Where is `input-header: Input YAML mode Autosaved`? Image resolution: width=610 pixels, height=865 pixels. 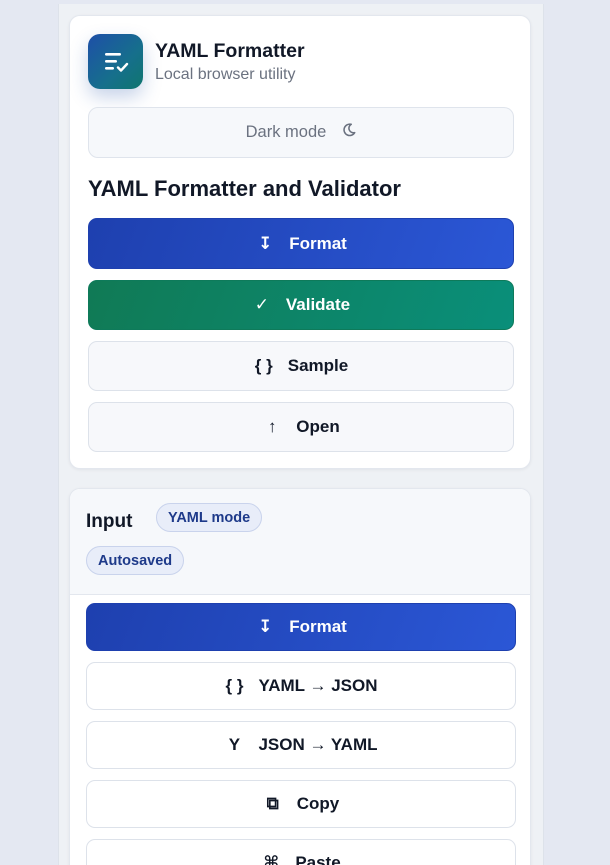
input-header: Input YAML mode Autosaved is located at coordinates (300, 542).